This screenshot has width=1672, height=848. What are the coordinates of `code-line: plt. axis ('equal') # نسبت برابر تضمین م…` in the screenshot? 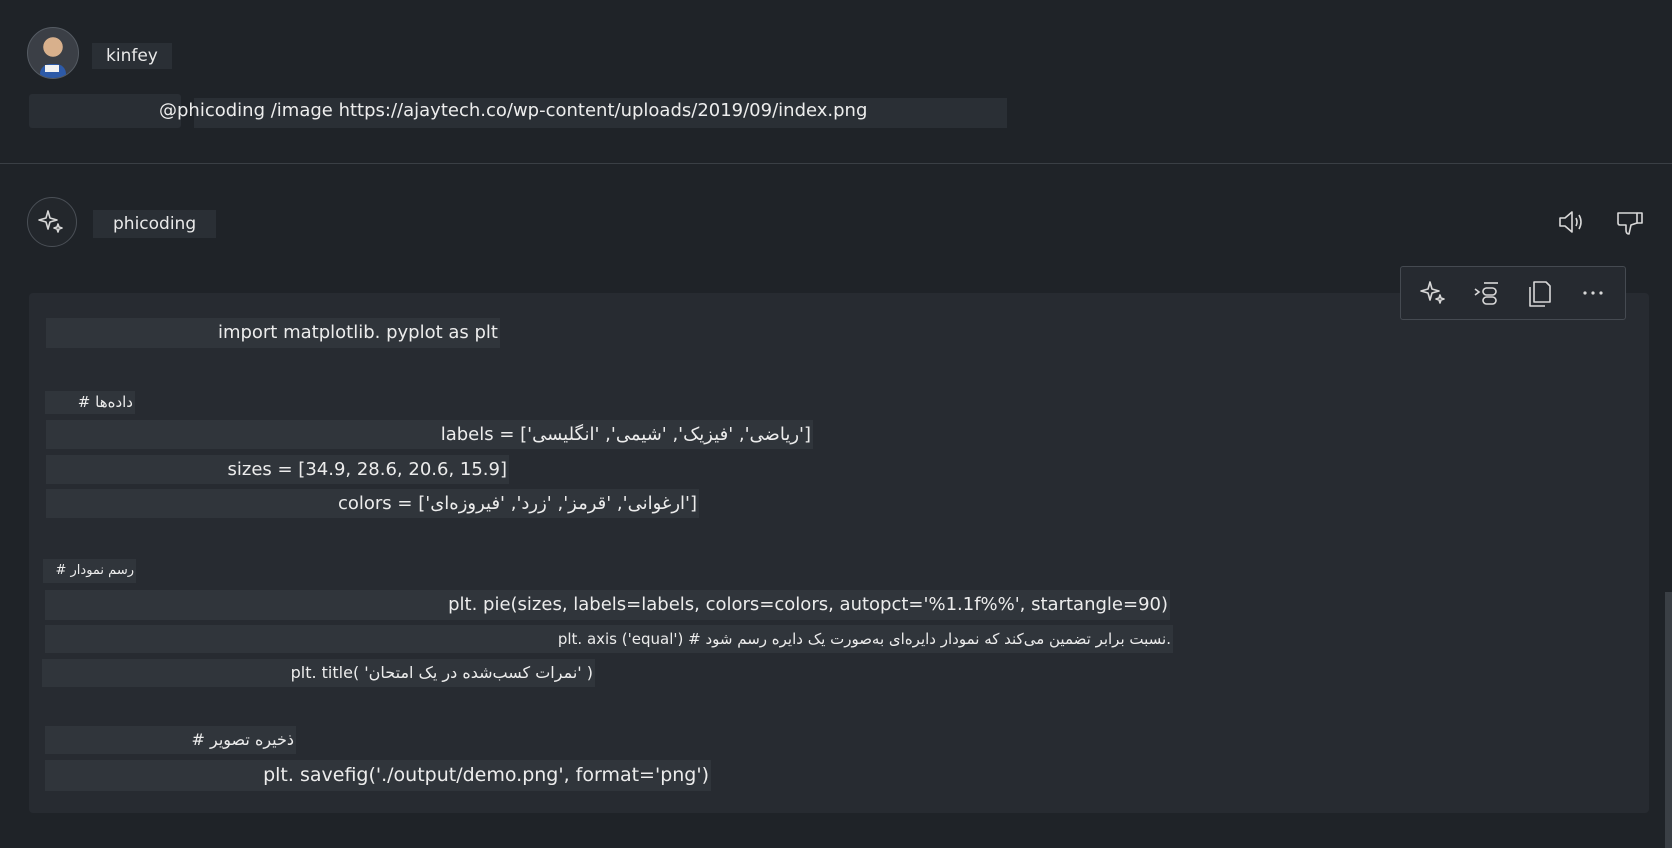 It's located at (609, 639).